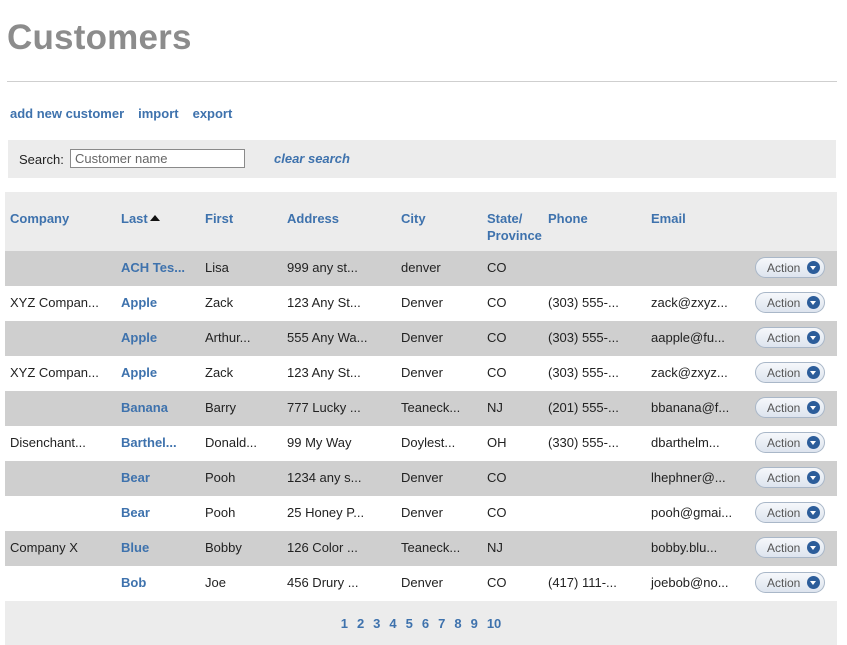 The height and width of the screenshot is (645, 847). I want to click on clear-search-link: clear search, so click(312, 158).